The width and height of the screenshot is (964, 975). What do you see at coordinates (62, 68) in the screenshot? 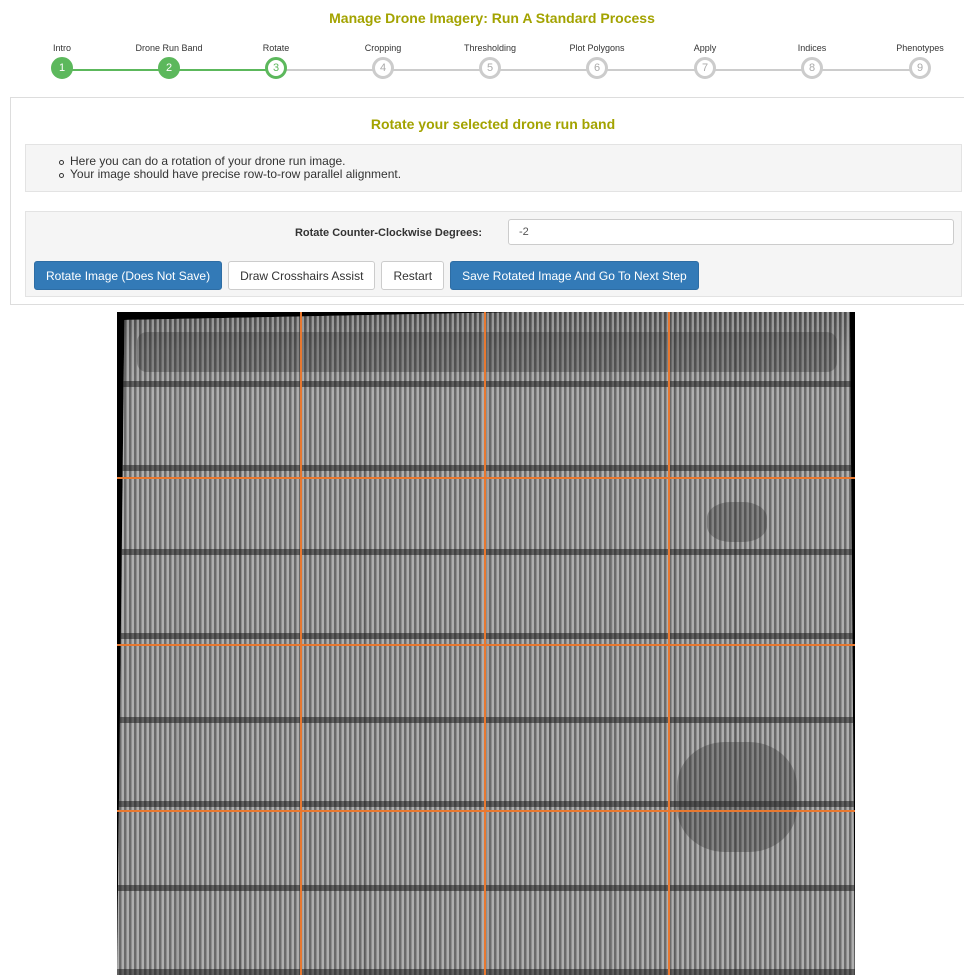
I see `step-number-circle: 1` at bounding box center [62, 68].